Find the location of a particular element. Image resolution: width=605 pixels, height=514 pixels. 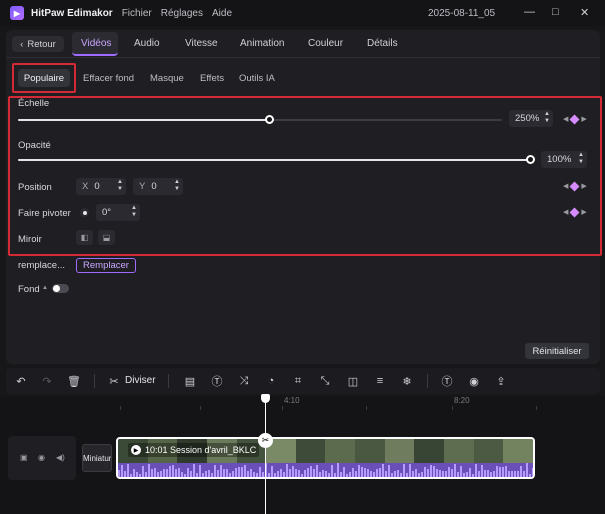

flip-horizontal-icon: ◧ is located at coordinates (84, 237).